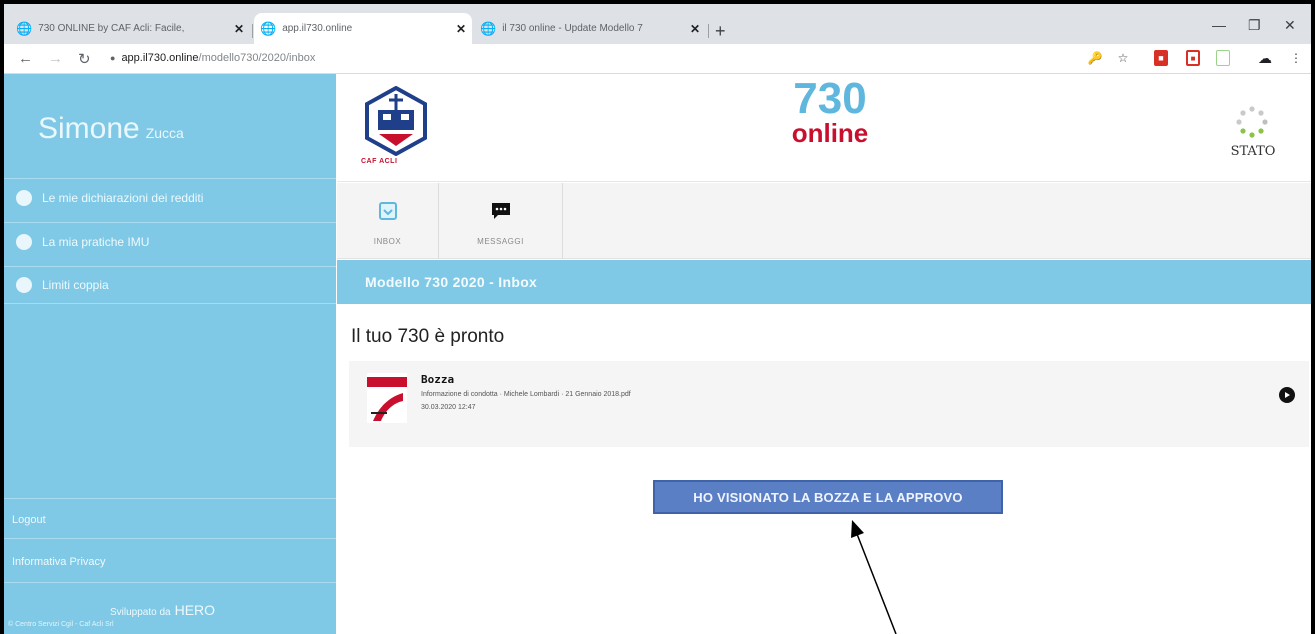 The width and height of the screenshot is (1315, 634). What do you see at coordinates (830, 133) in the screenshot?
I see `brand-word: online` at bounding box center [830, 133].